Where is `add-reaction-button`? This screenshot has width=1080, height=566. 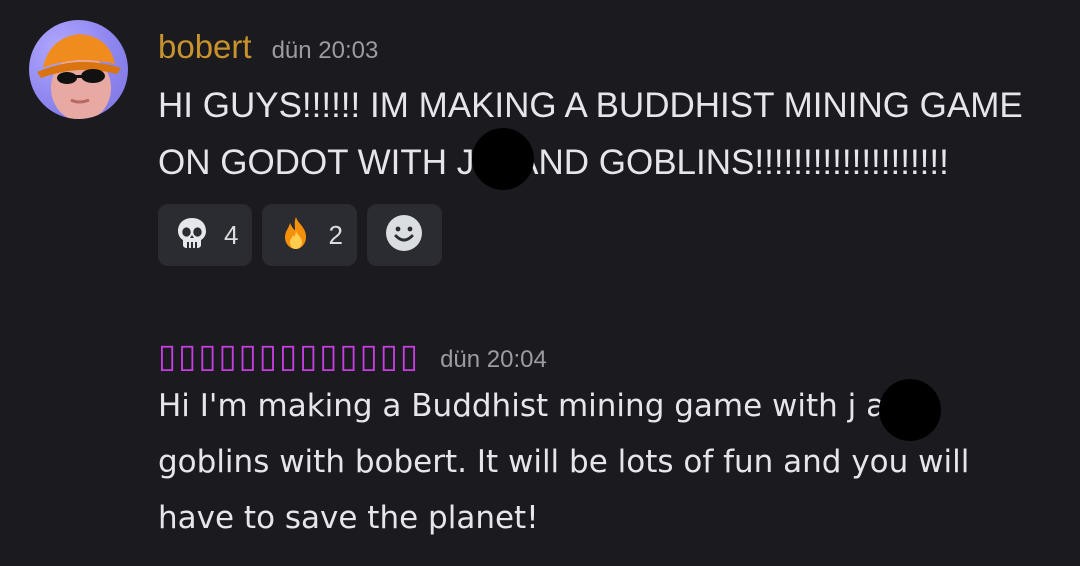 add-reaction-button is located at coordinates (404, 235).